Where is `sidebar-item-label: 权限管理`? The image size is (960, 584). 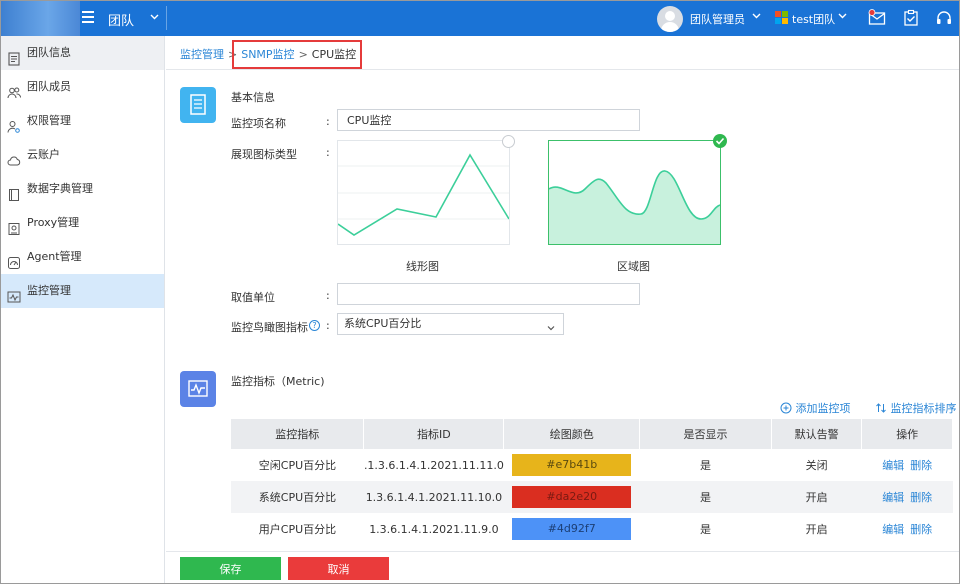 sidebar-item-label: 权限管理 is located at coordinates (49, 120).